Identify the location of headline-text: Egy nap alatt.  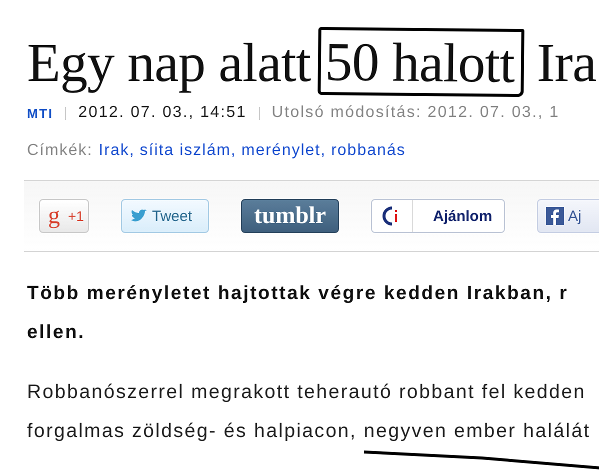
(169, 62).